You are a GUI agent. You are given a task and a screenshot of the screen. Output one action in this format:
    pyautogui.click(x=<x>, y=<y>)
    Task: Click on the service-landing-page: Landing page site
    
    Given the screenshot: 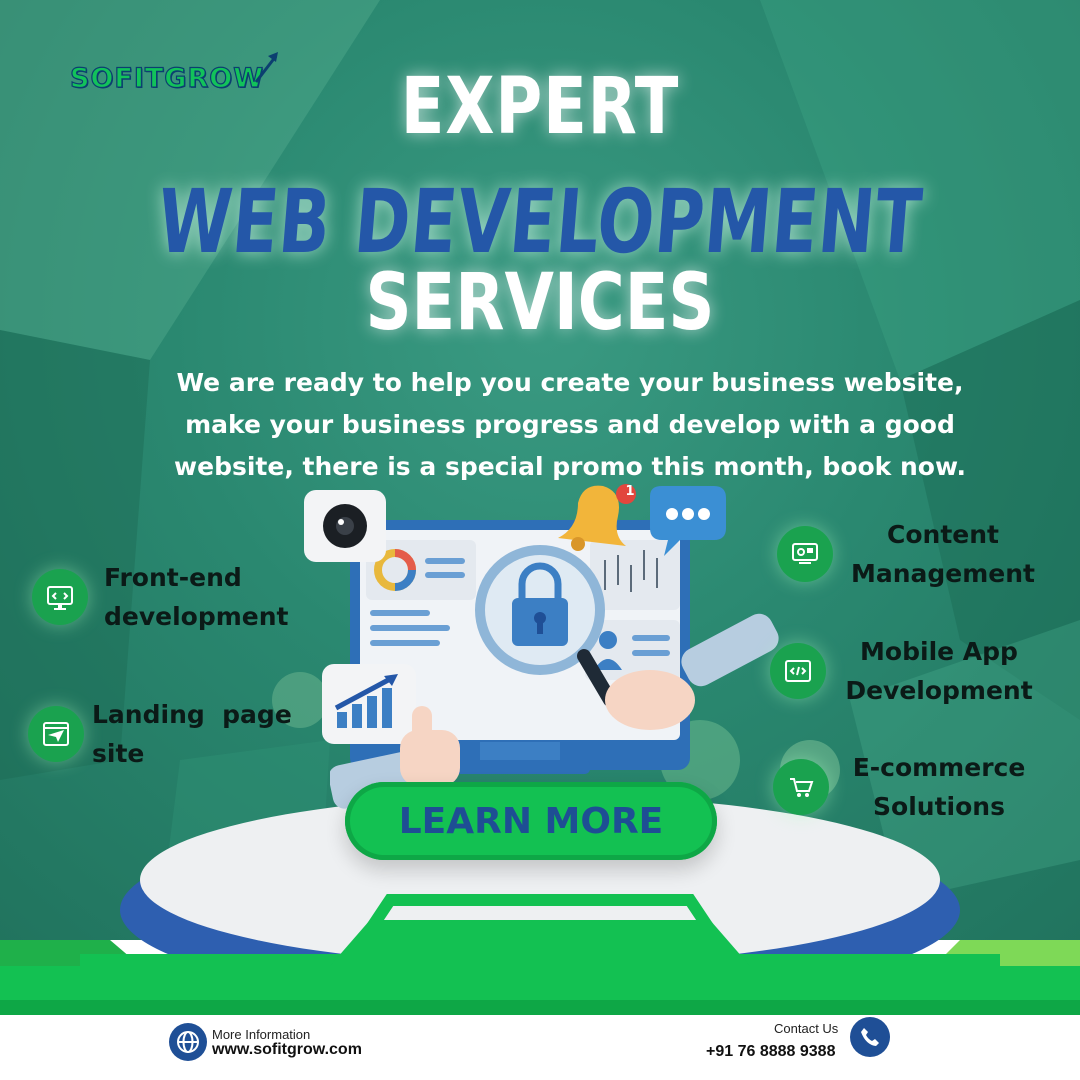 What is the action you would take?
    pyautogui.click(x=160, y=734)
    